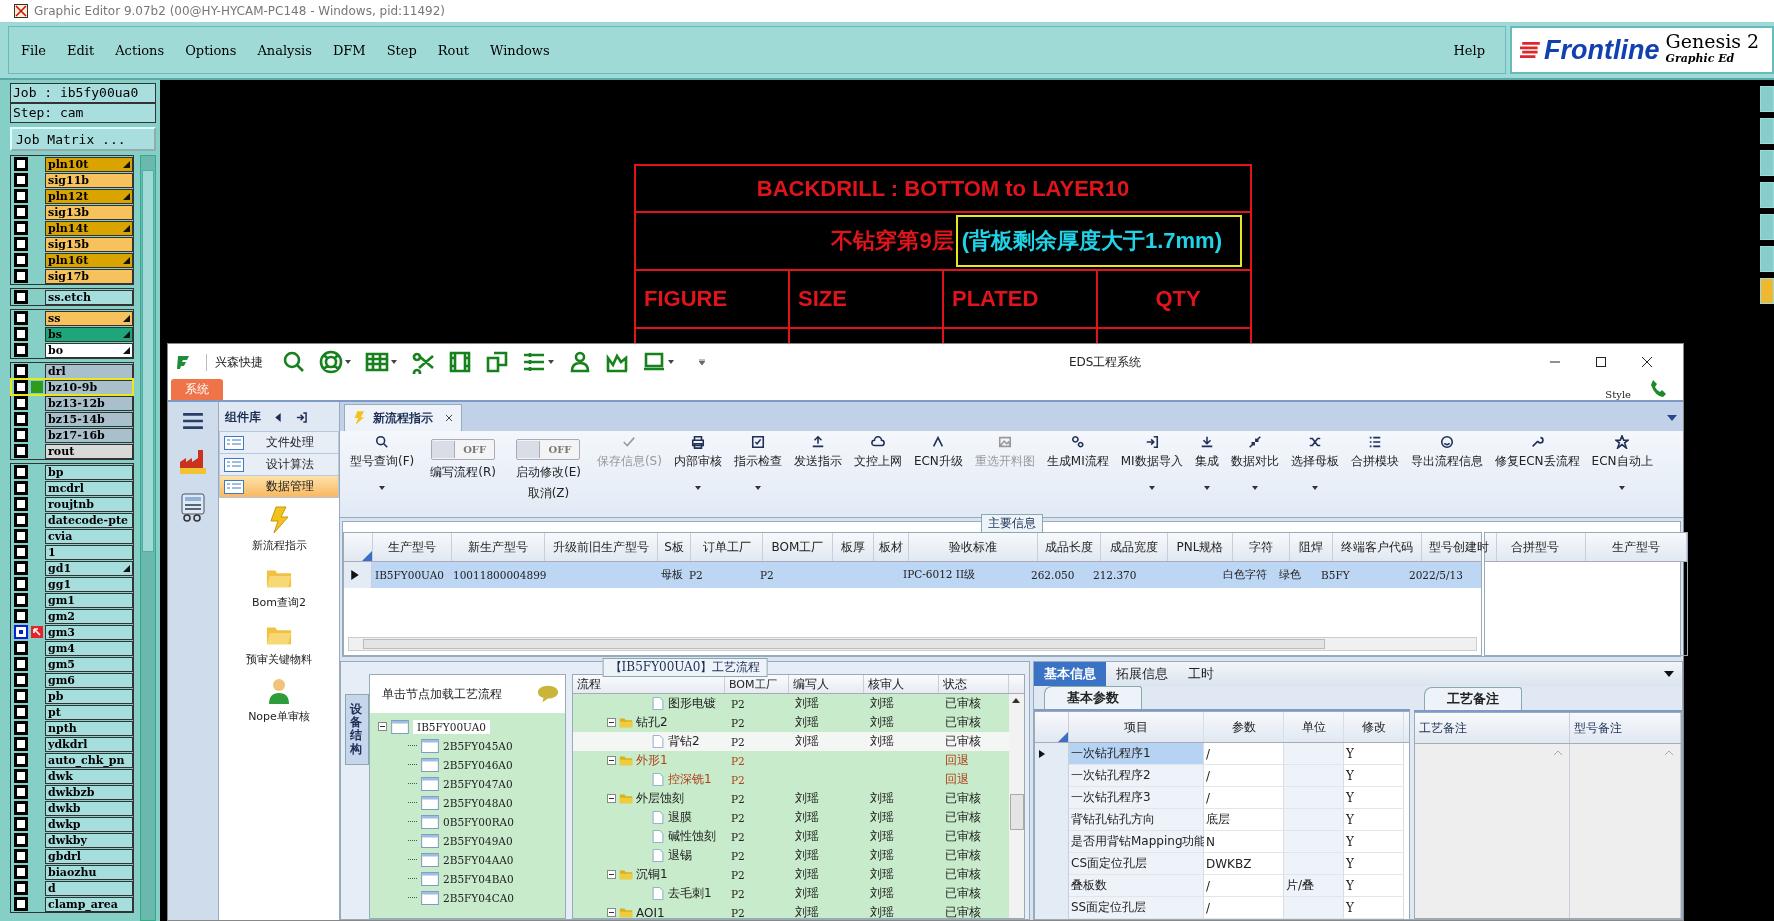  Describe the element at coordinates (284, 50) in the screenshot. I see `menu-item: Analysis` at that location.